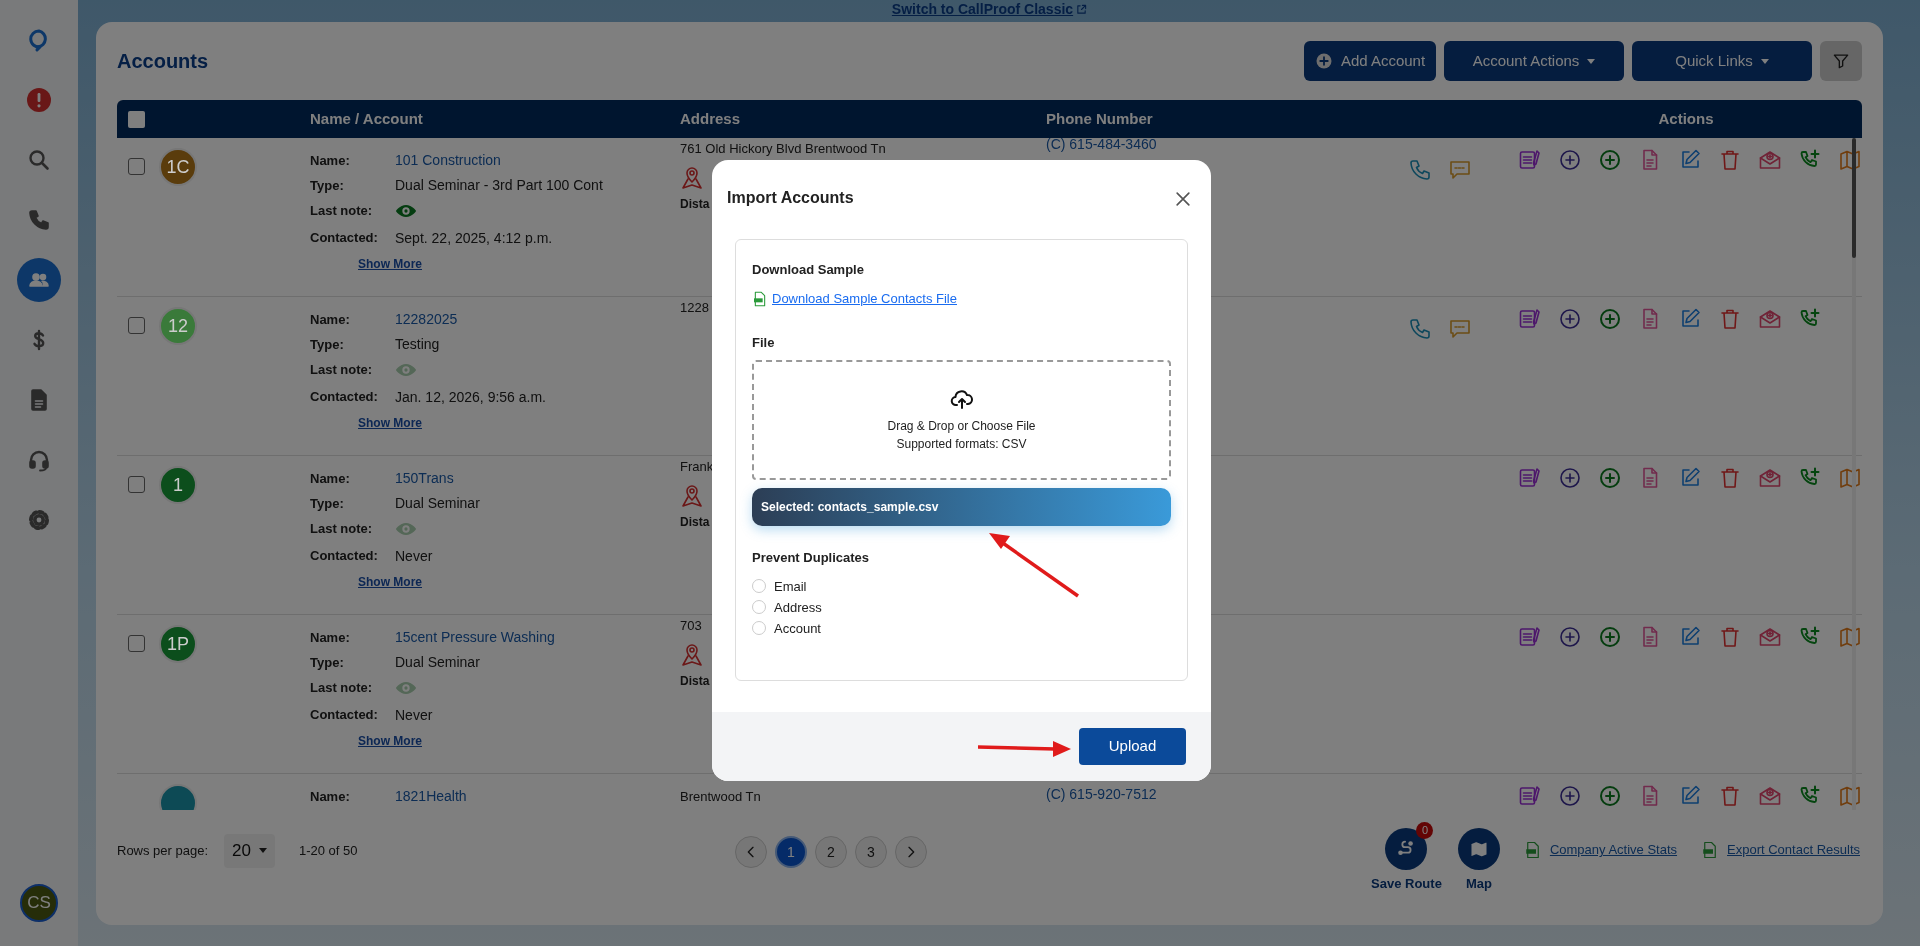  I want to click on address-text: 761 Old Hickory Blvd Brentwood Tn, so click(783, 148).